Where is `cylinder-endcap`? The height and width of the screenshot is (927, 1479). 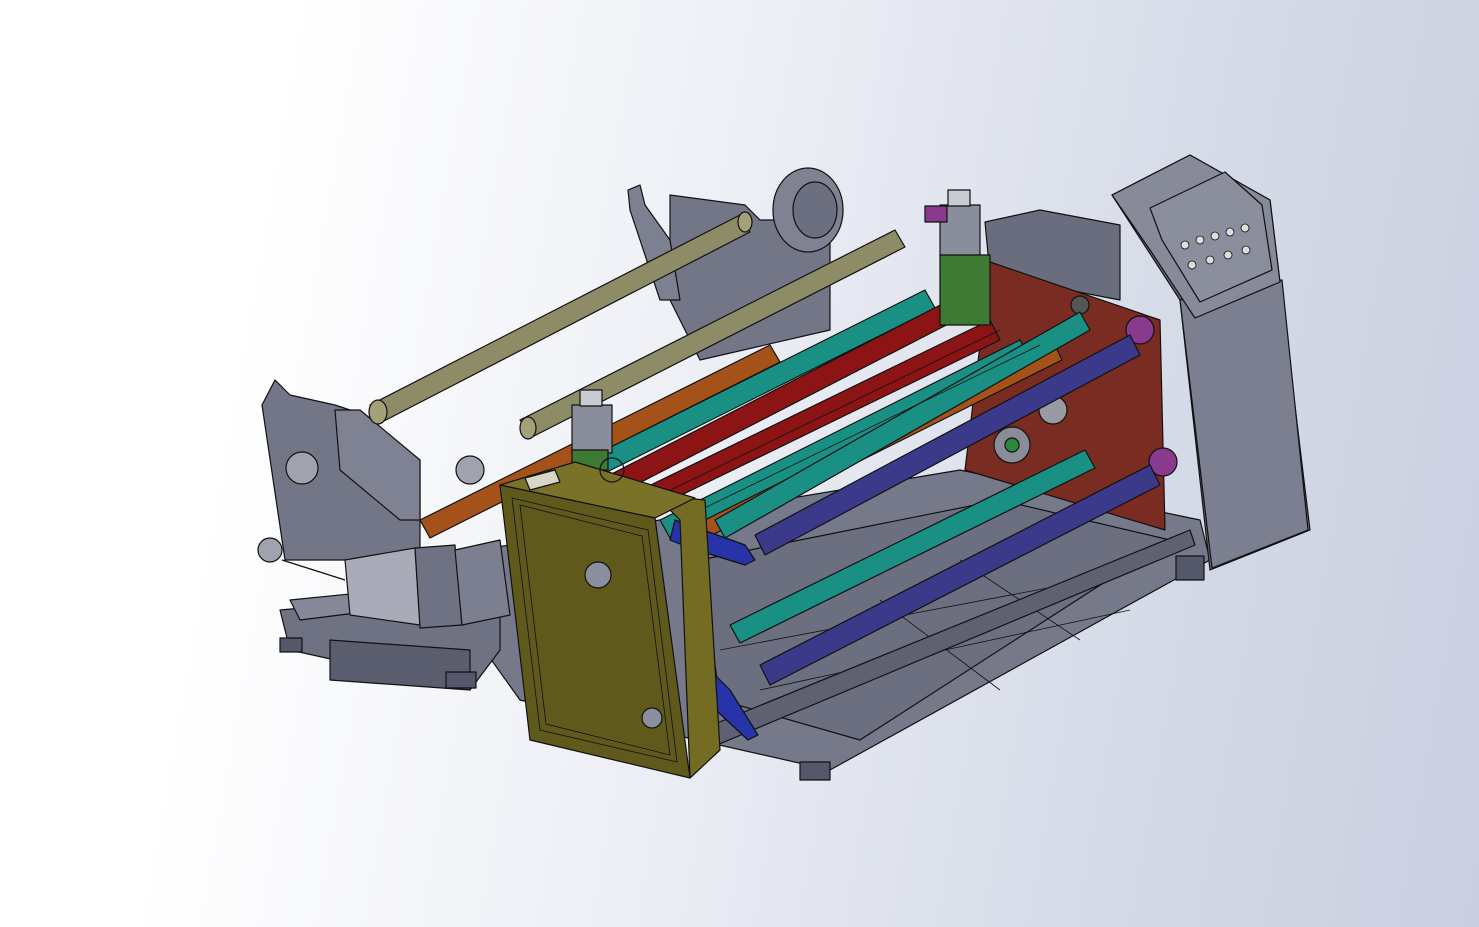
cylinder-endcap is located at coordinates (438, 586).